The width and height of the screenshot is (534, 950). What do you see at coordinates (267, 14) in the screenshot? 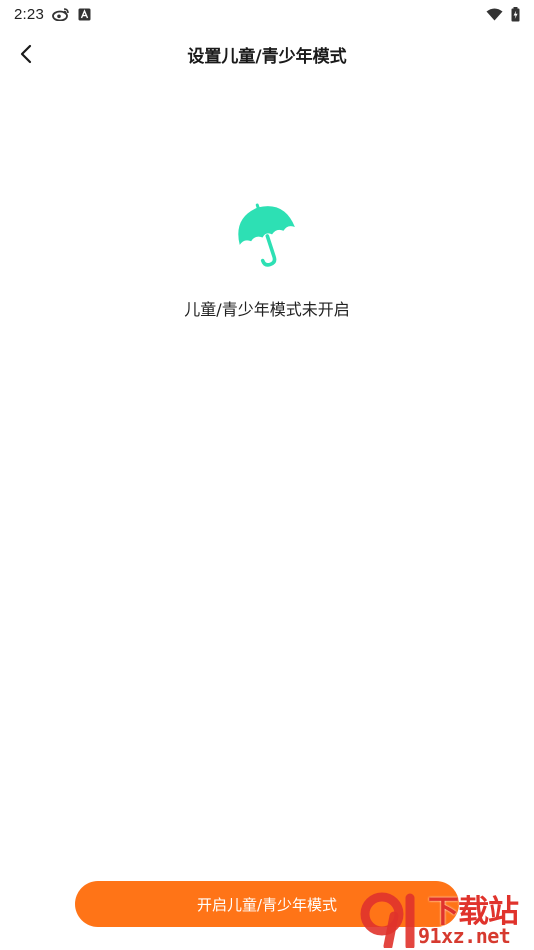
I see `status-bar: 2:23` at bounding box center [267, 14].